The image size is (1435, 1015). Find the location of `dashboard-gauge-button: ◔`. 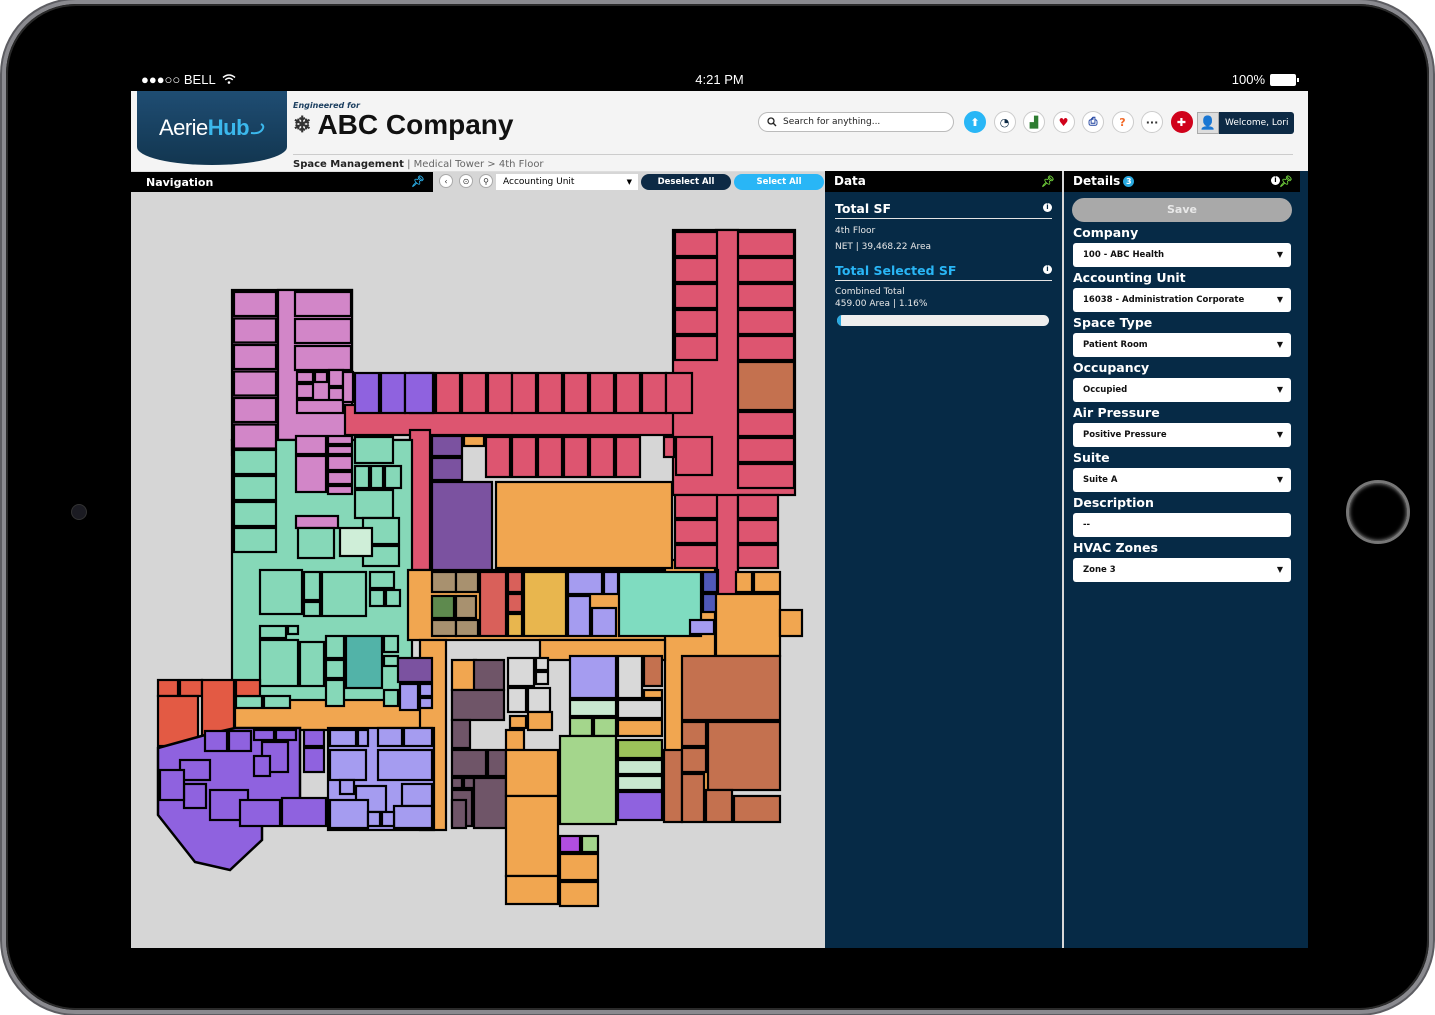

dashboard-gauge-button: ◔ is located at coordinates (1004, 122).